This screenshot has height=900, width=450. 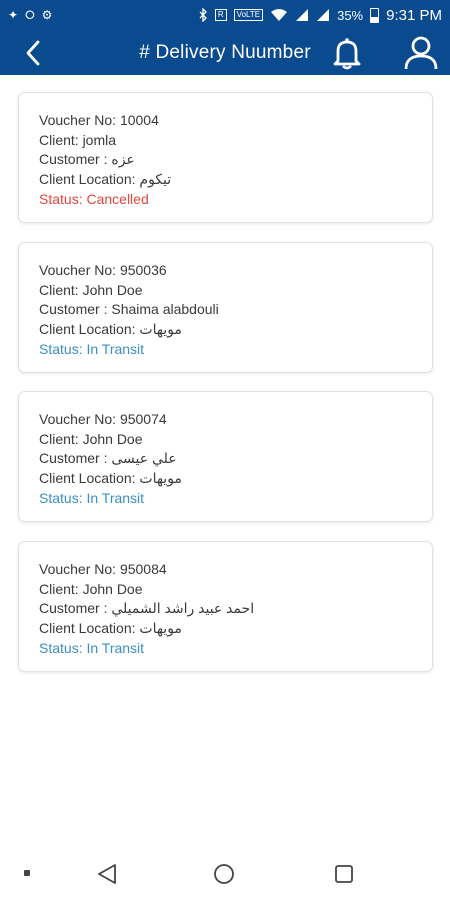 What do you see at coordinates (27, 873) in the screenshot?
I see `nav-dot-indicator` at bounding box center [27, 873].